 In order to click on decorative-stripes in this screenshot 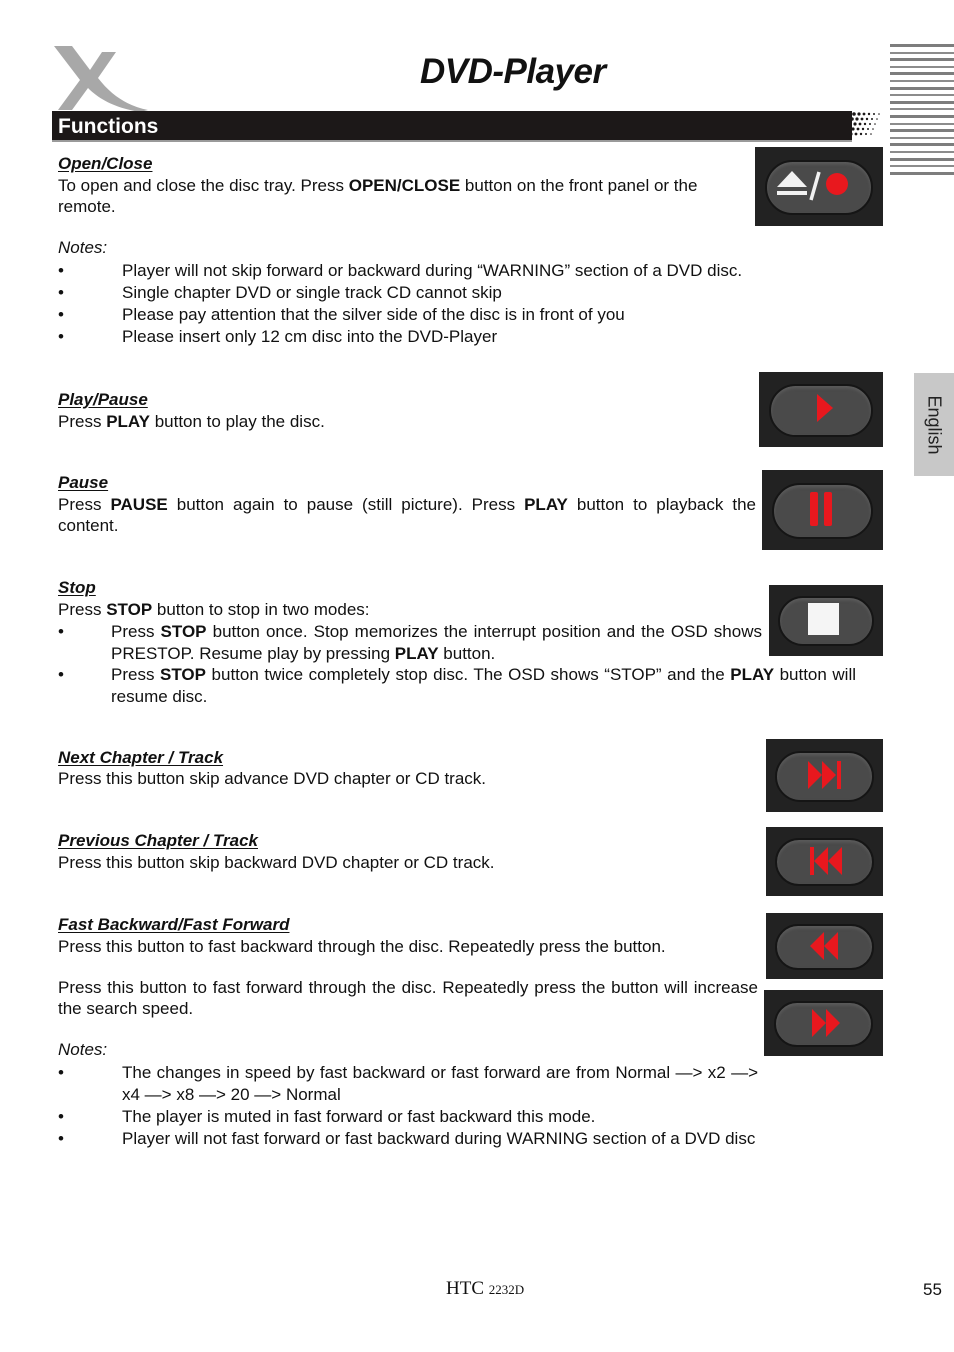, I will do `click(922, 109)`.